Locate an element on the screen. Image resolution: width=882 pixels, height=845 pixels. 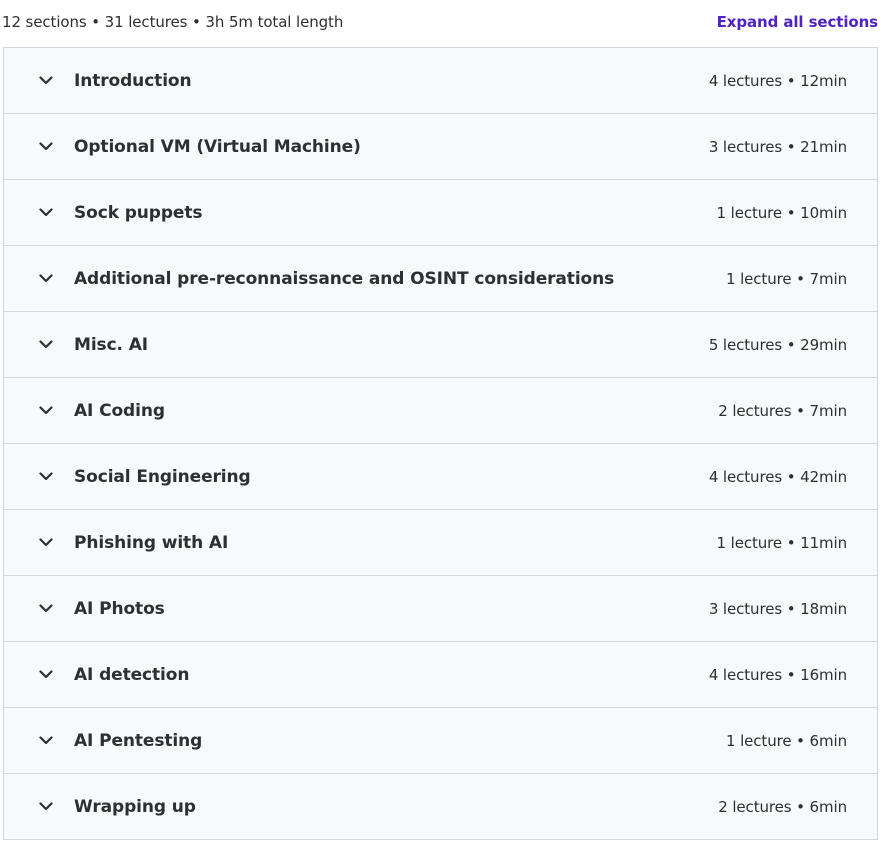
section-row-social-engineering: Social Engineering 4 lectures • 42min is located at coordinates (440, 477).